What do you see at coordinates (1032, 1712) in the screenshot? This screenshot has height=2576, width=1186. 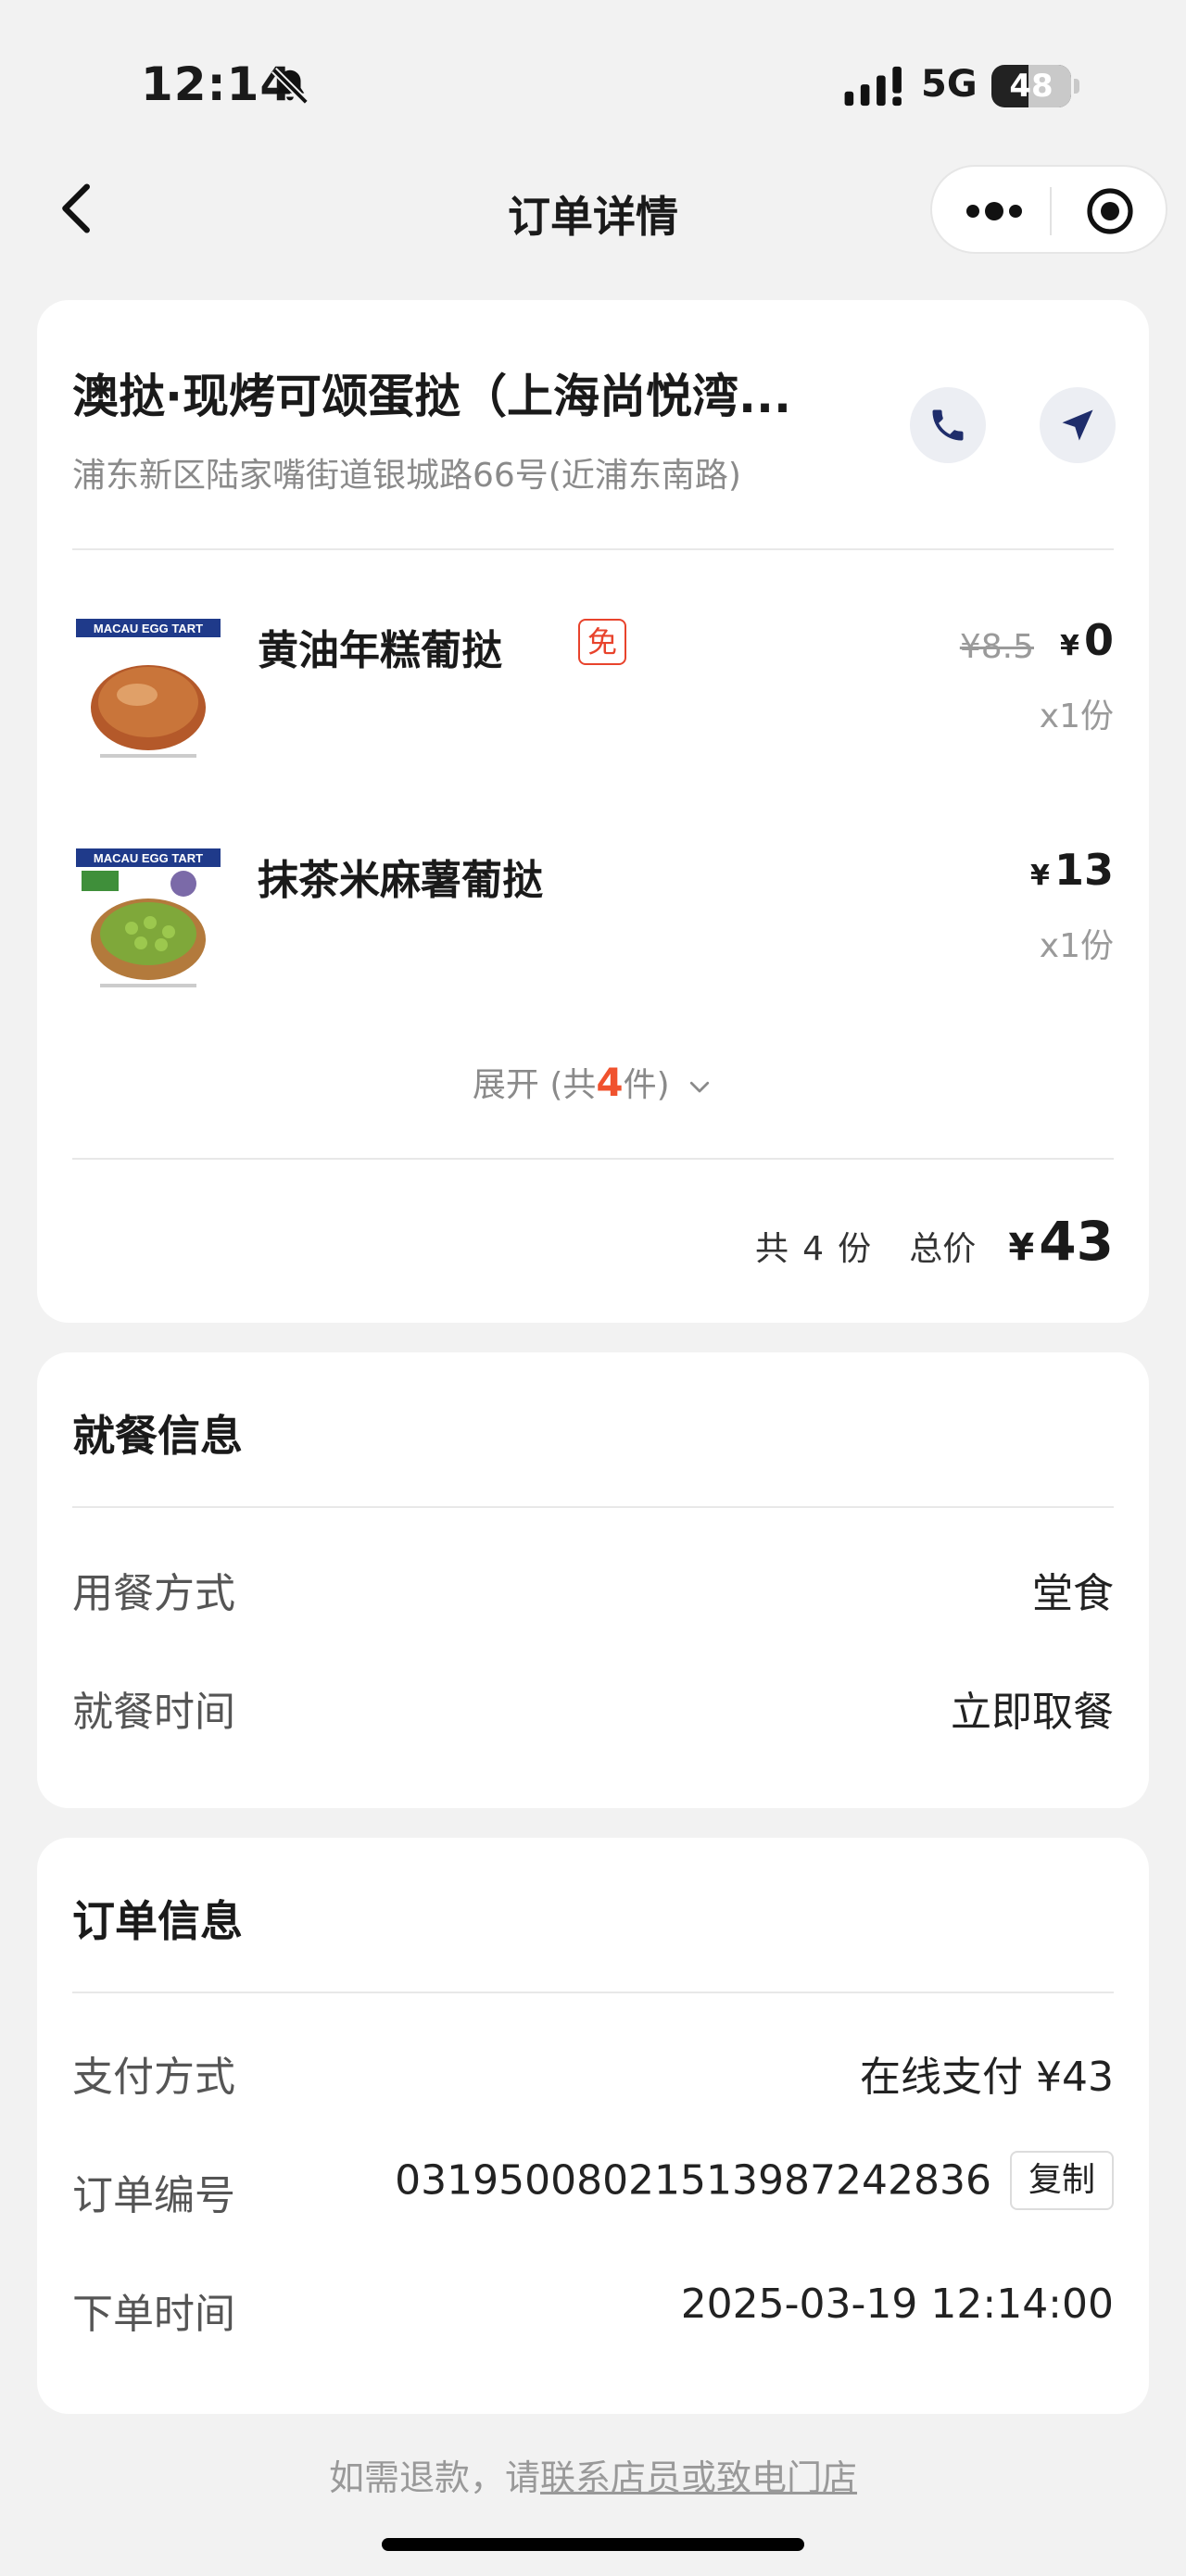 I see `dining-time-value: 立即取餐` at bounding box center [1032, 1712].